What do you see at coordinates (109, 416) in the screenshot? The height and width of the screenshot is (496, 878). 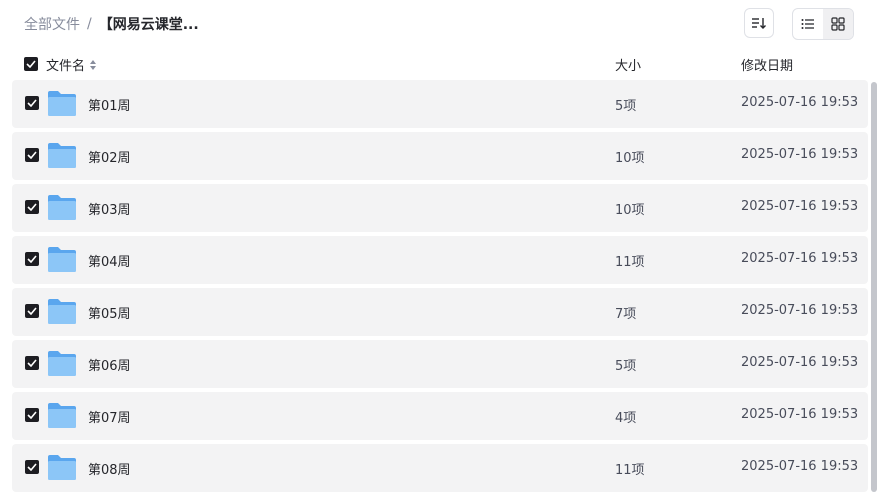 I see `file-name: 第07周` at bounding box center [109, 416].